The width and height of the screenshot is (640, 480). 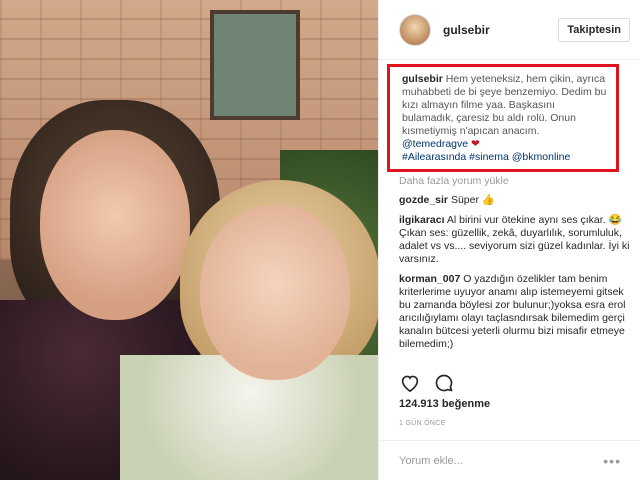 I want to click on header-username: gulsebir, so click(x=500, y=30).